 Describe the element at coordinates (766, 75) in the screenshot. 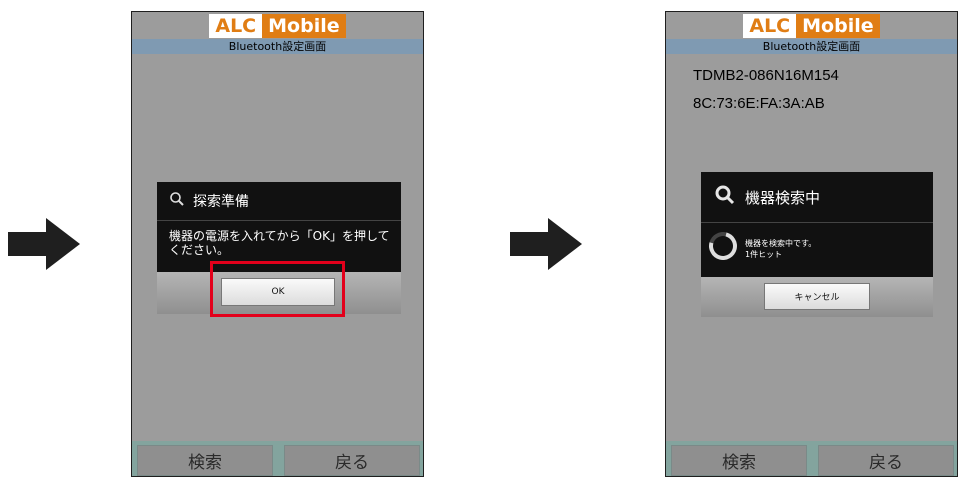

I see `device-name: TDMB2-086N16M154` at that location.